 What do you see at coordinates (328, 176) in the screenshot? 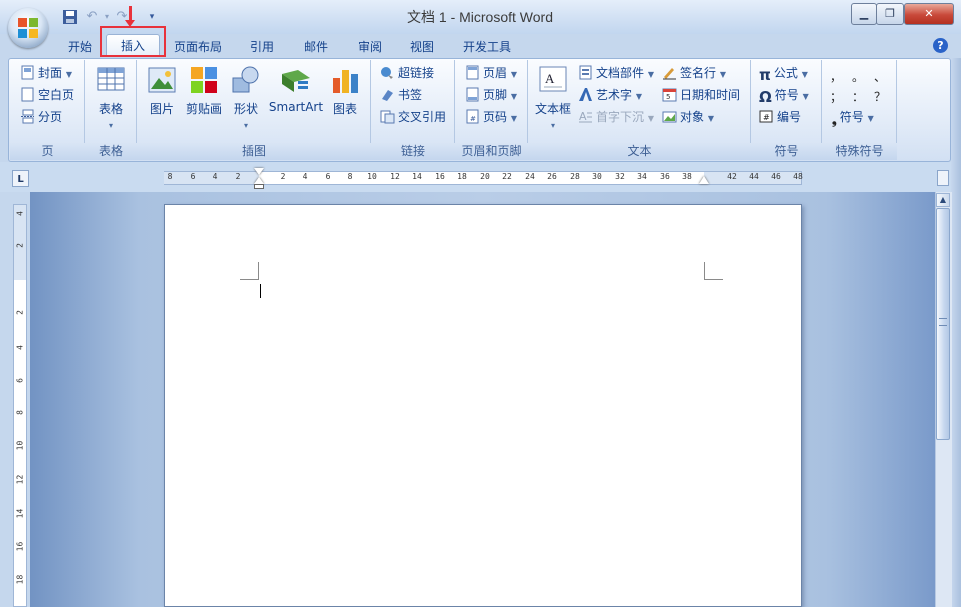
I see `ruler-tick-label: 6` at bounding box center [328, 176].